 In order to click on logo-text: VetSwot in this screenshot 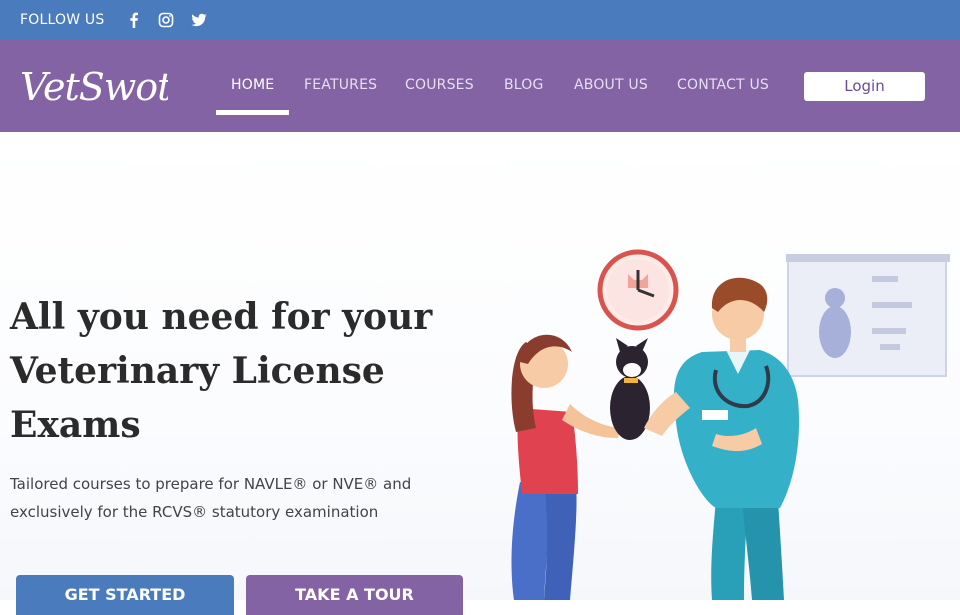, I will do `click(94, 87)`.